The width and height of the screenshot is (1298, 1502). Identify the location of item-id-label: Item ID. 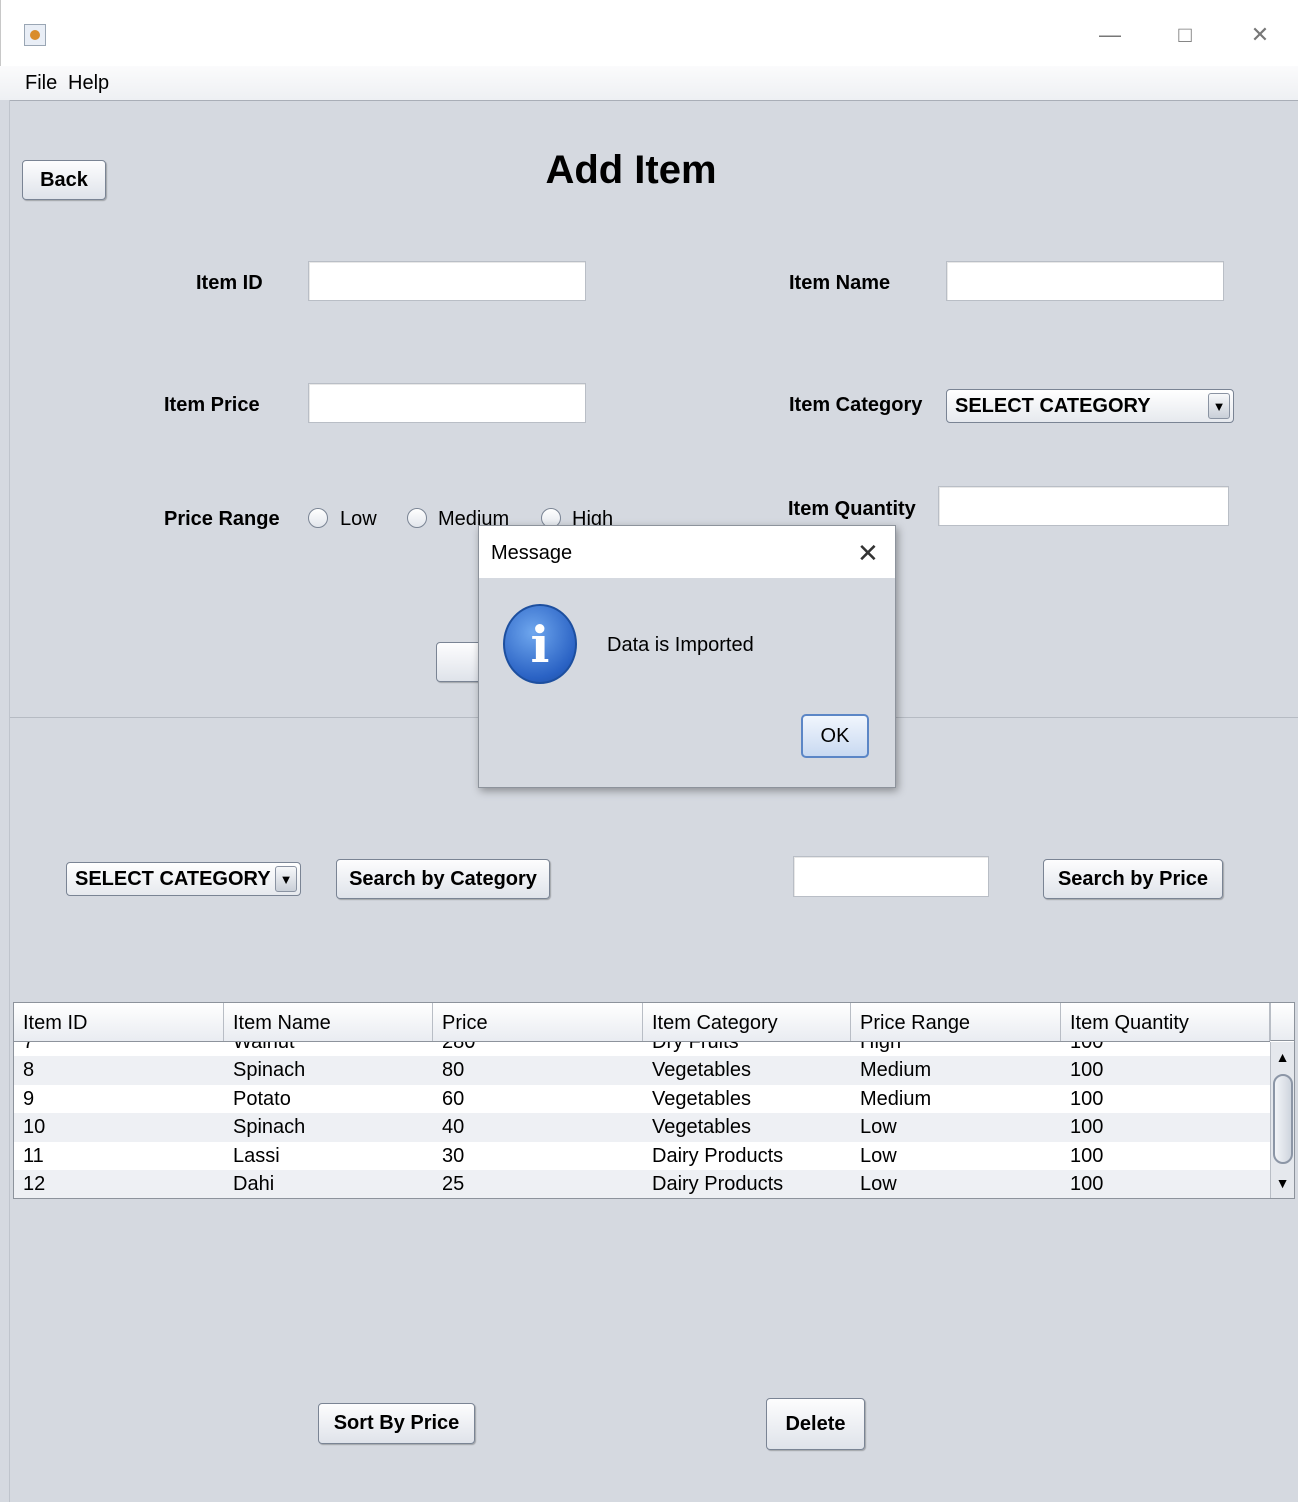
(229, 283).